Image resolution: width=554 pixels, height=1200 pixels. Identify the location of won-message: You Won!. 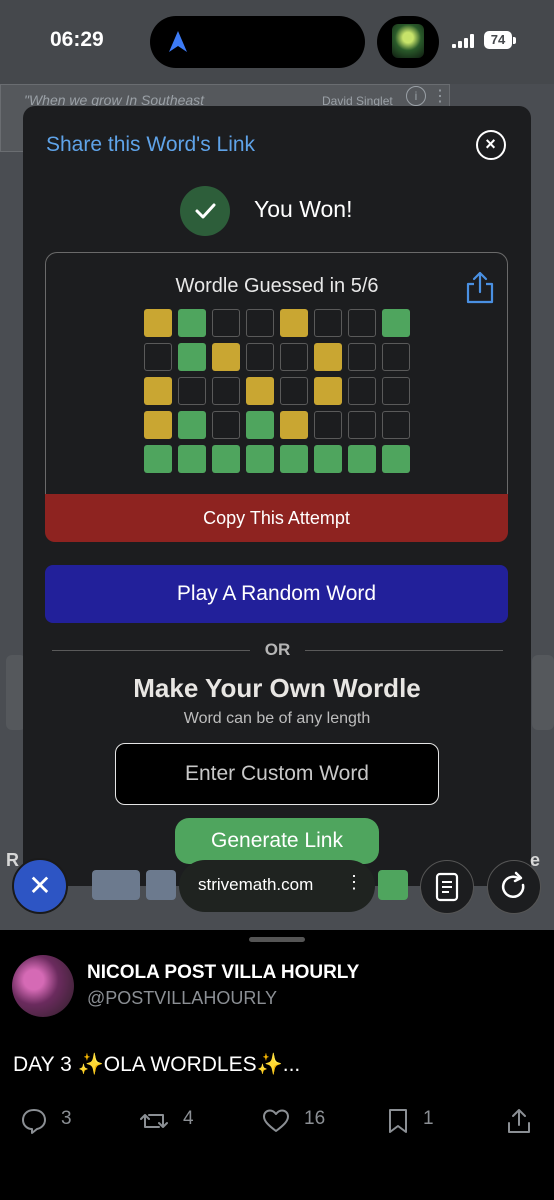
(303, 209).